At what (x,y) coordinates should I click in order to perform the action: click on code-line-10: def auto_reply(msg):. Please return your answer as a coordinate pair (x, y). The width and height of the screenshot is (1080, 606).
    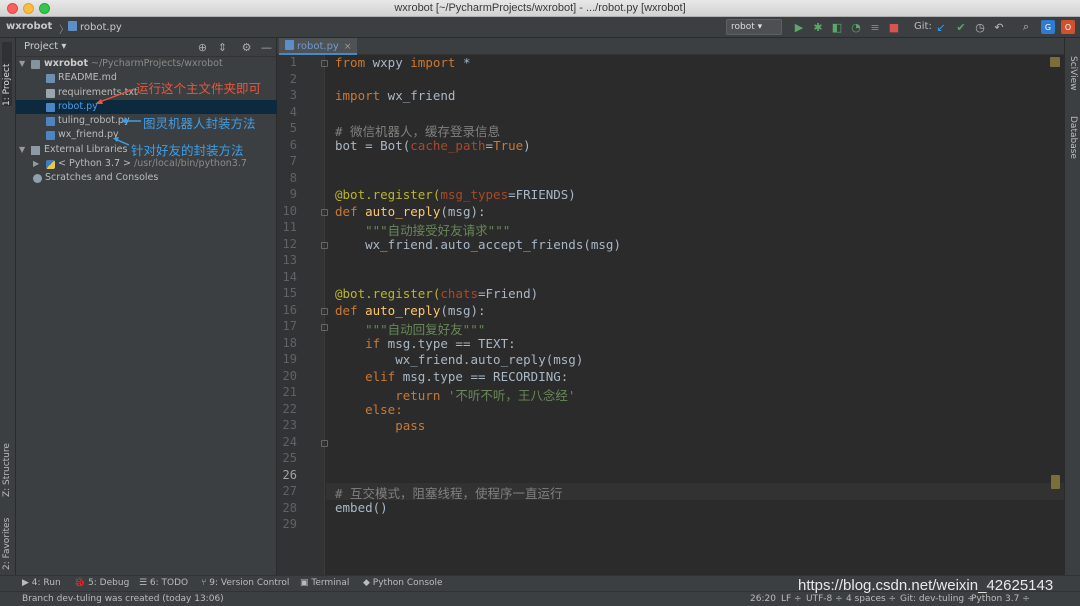
    Looking at the image, I should click on (410, 211).